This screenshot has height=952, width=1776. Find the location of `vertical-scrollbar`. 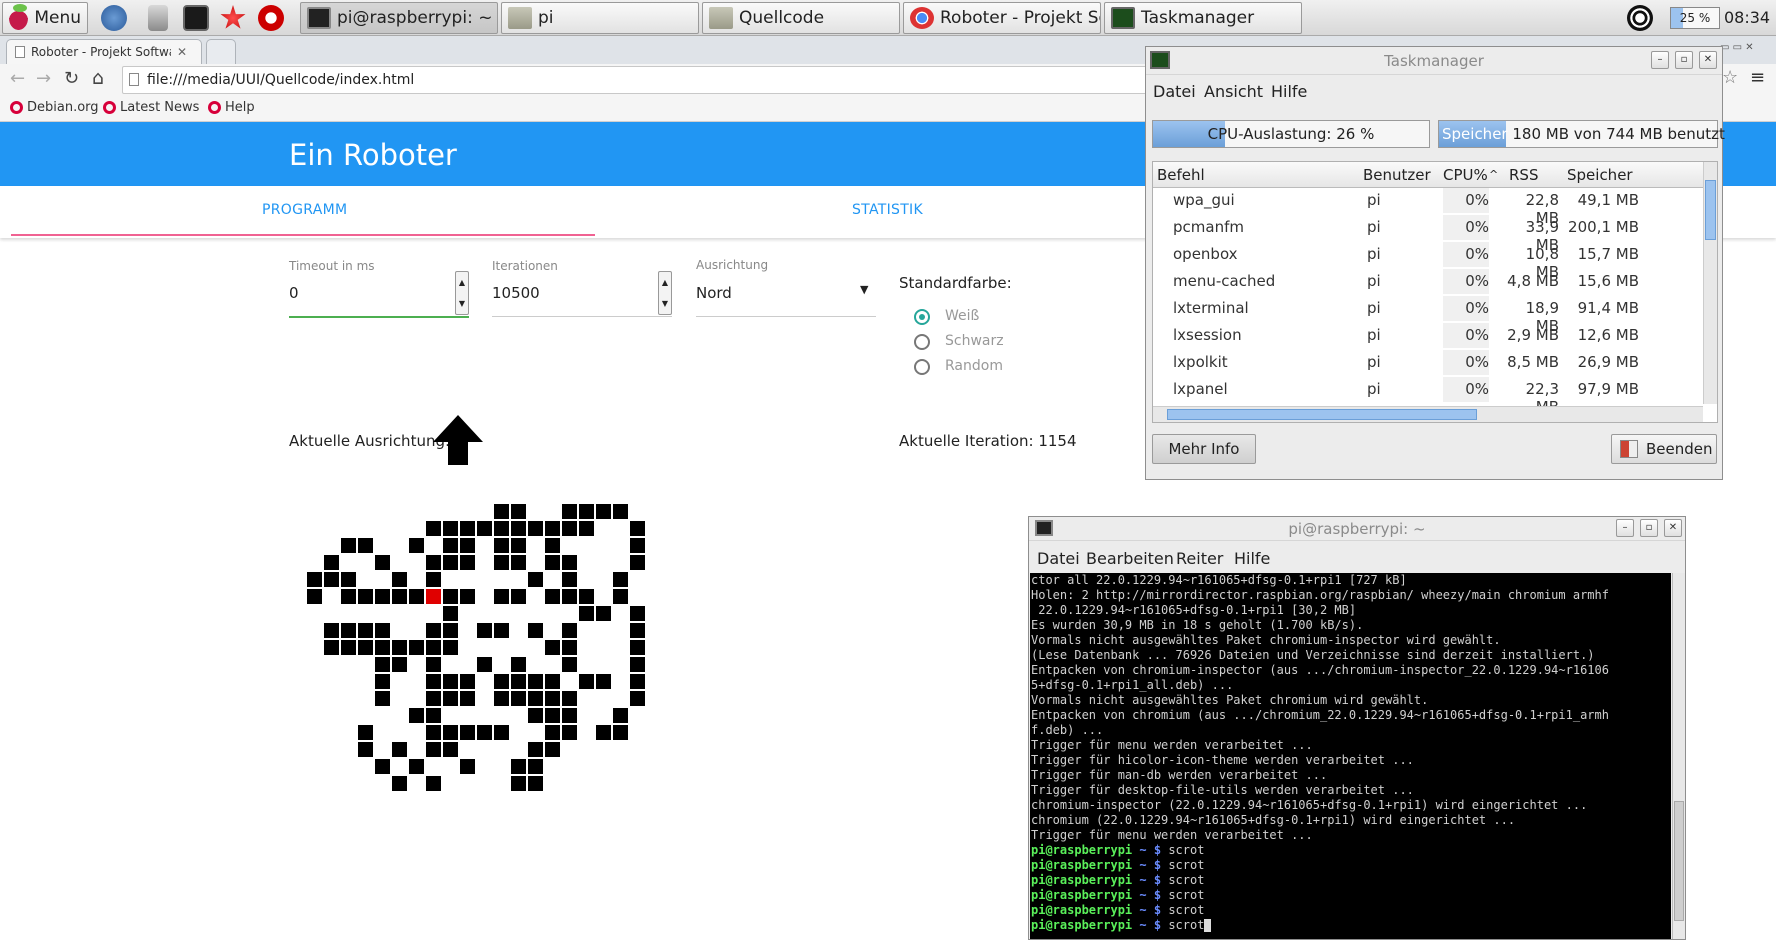

vertical-scrollbar is located at coordinates (1710, 283).